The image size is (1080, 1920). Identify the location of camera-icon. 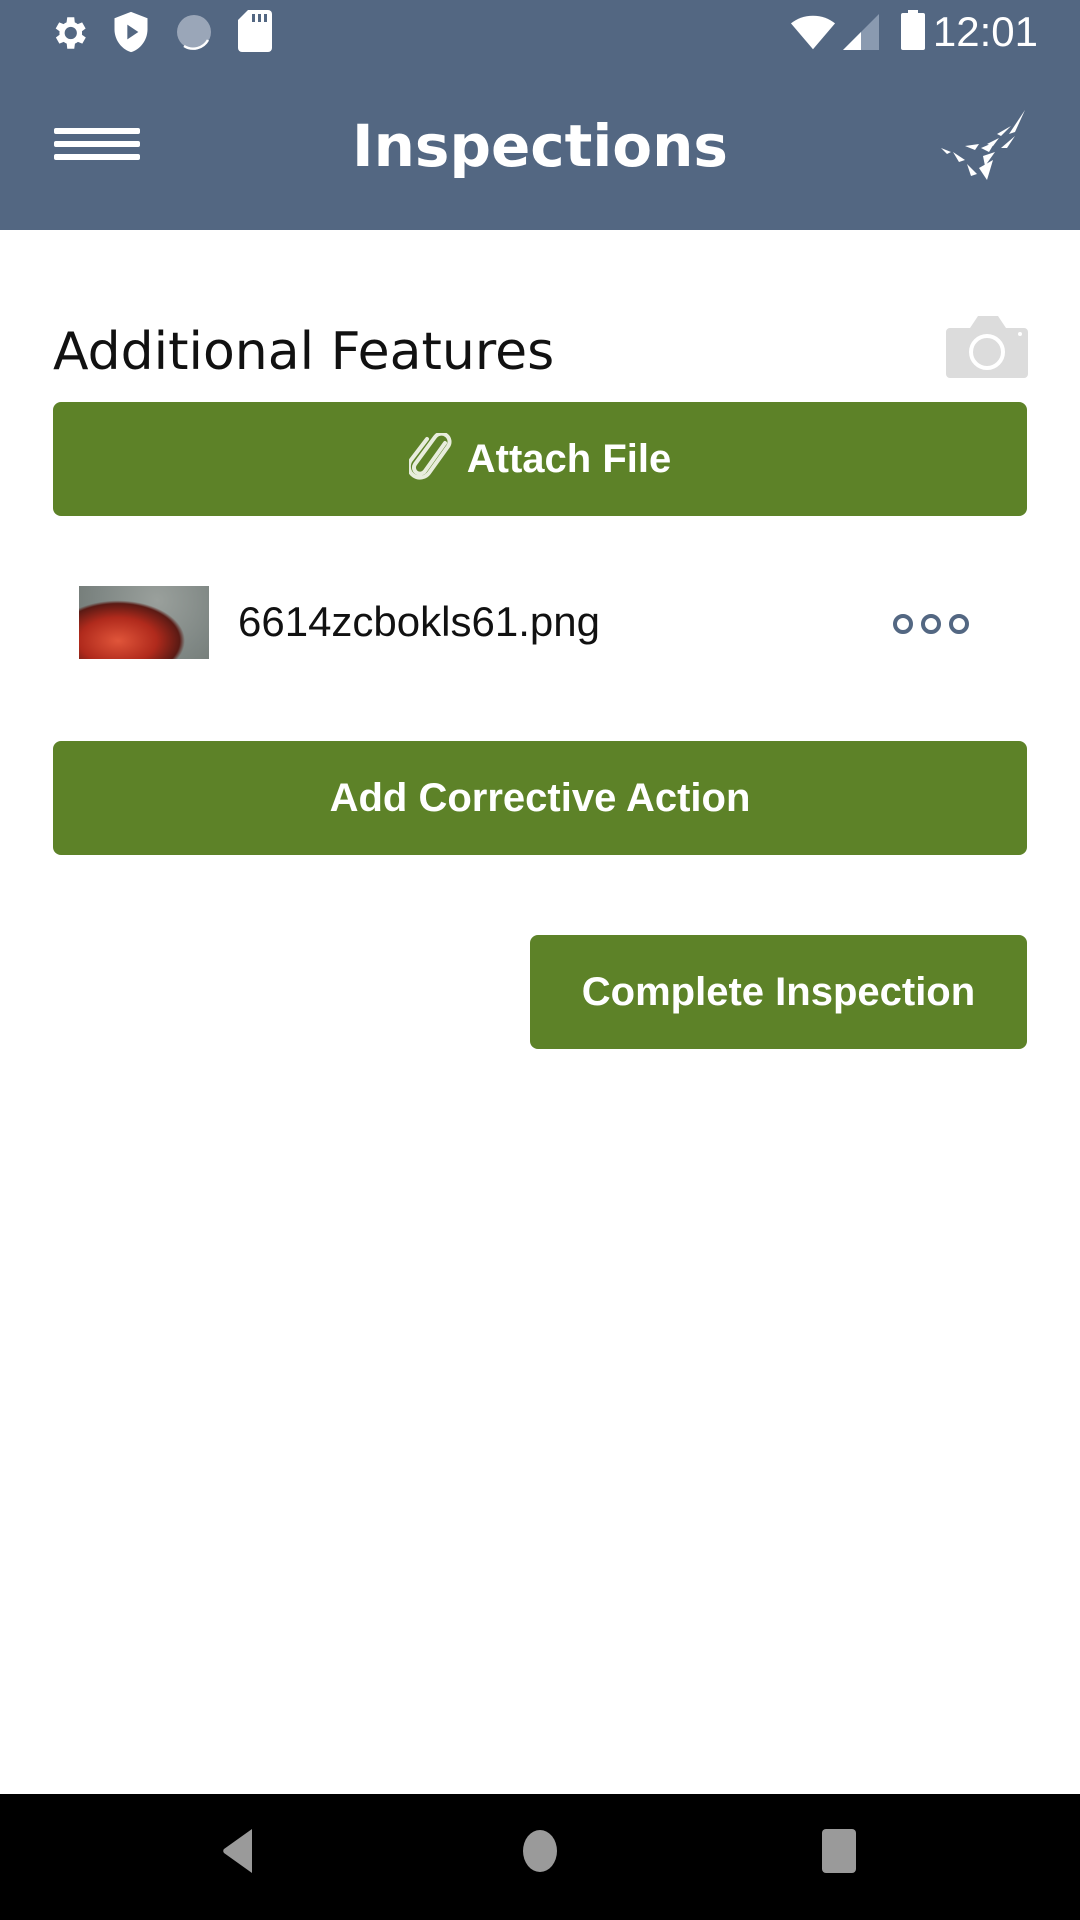
(987, 347).